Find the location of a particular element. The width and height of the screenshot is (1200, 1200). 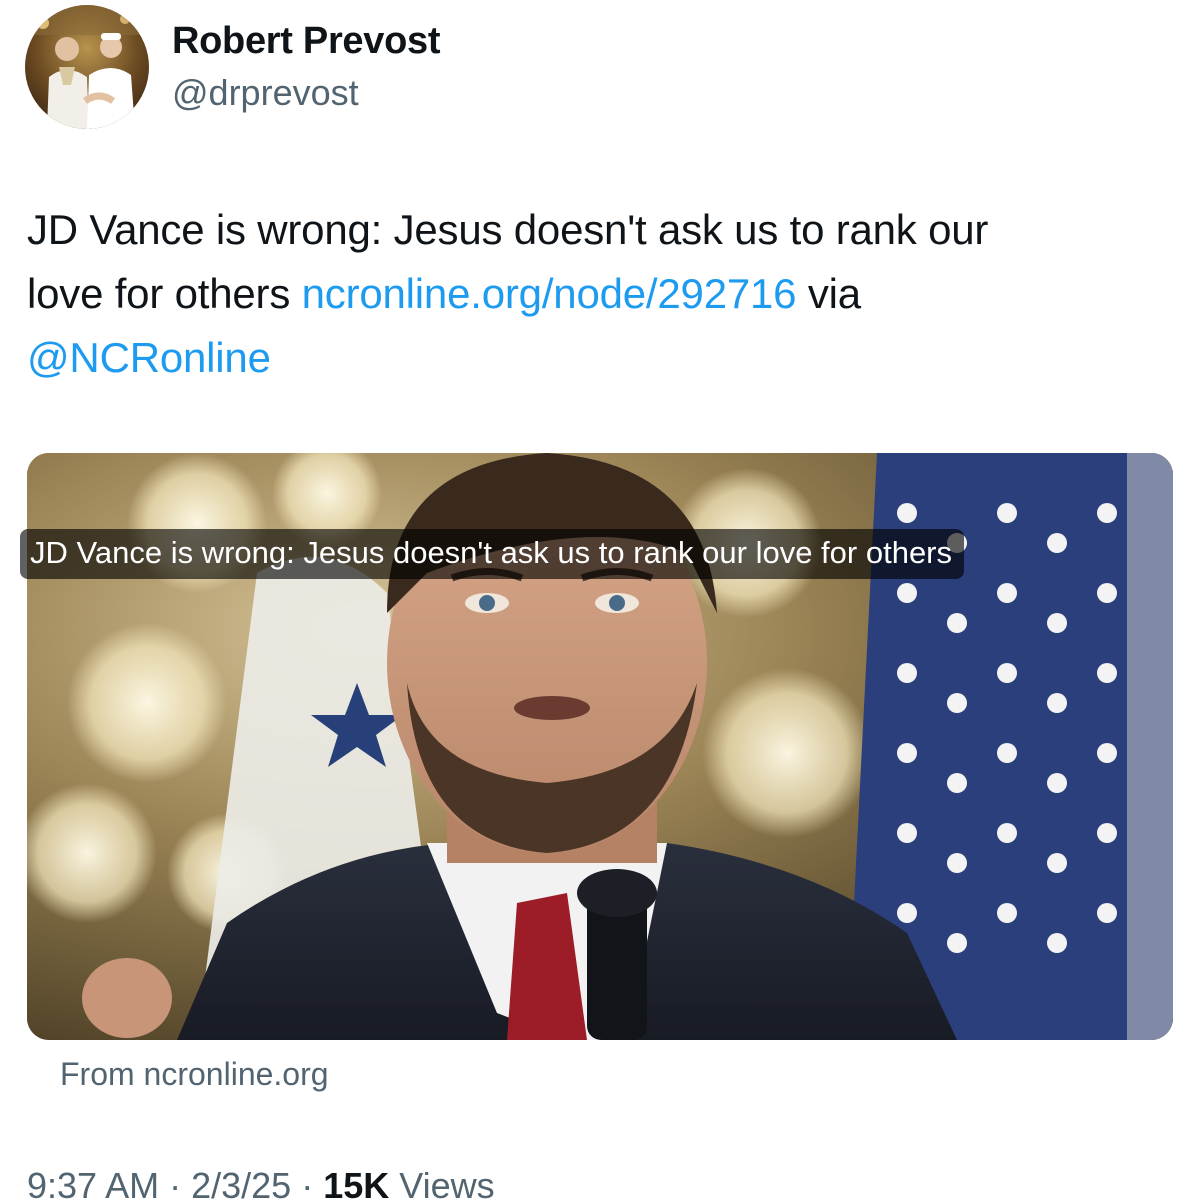

tweet-text-line-2-suffix: via is located at coordinates (828, 293).